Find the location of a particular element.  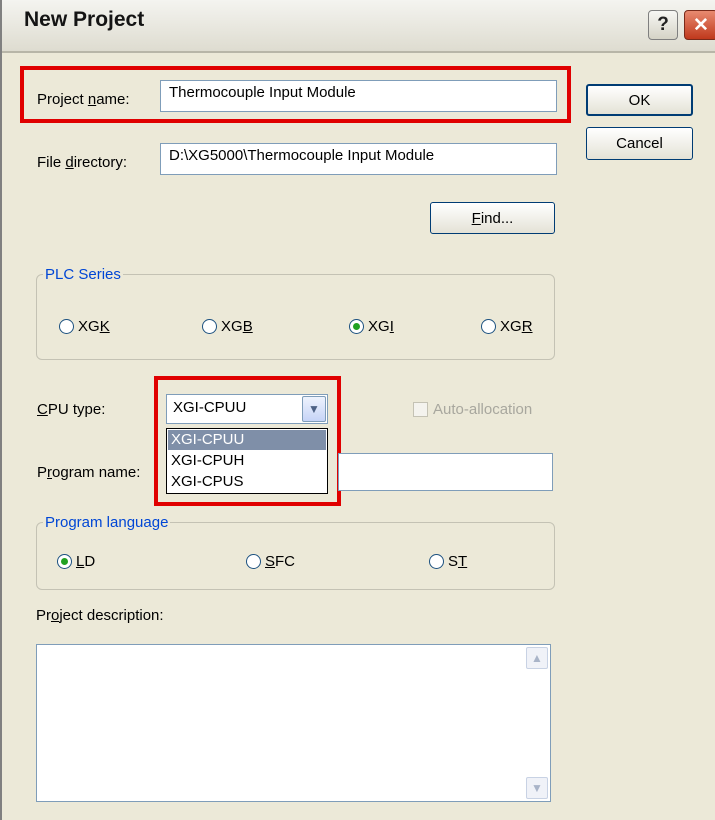

ok-label: OK is located at coordinates (639, 100).